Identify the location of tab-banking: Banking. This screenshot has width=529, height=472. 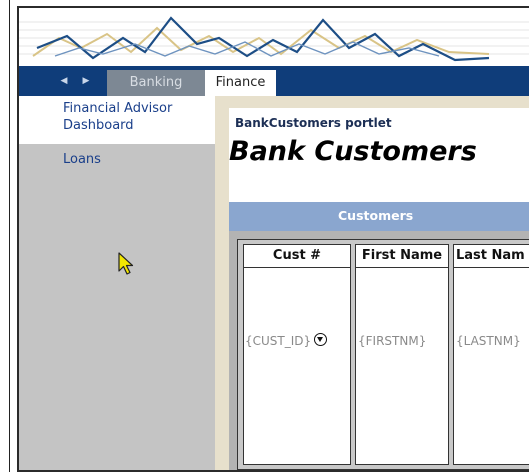
(156, 83).